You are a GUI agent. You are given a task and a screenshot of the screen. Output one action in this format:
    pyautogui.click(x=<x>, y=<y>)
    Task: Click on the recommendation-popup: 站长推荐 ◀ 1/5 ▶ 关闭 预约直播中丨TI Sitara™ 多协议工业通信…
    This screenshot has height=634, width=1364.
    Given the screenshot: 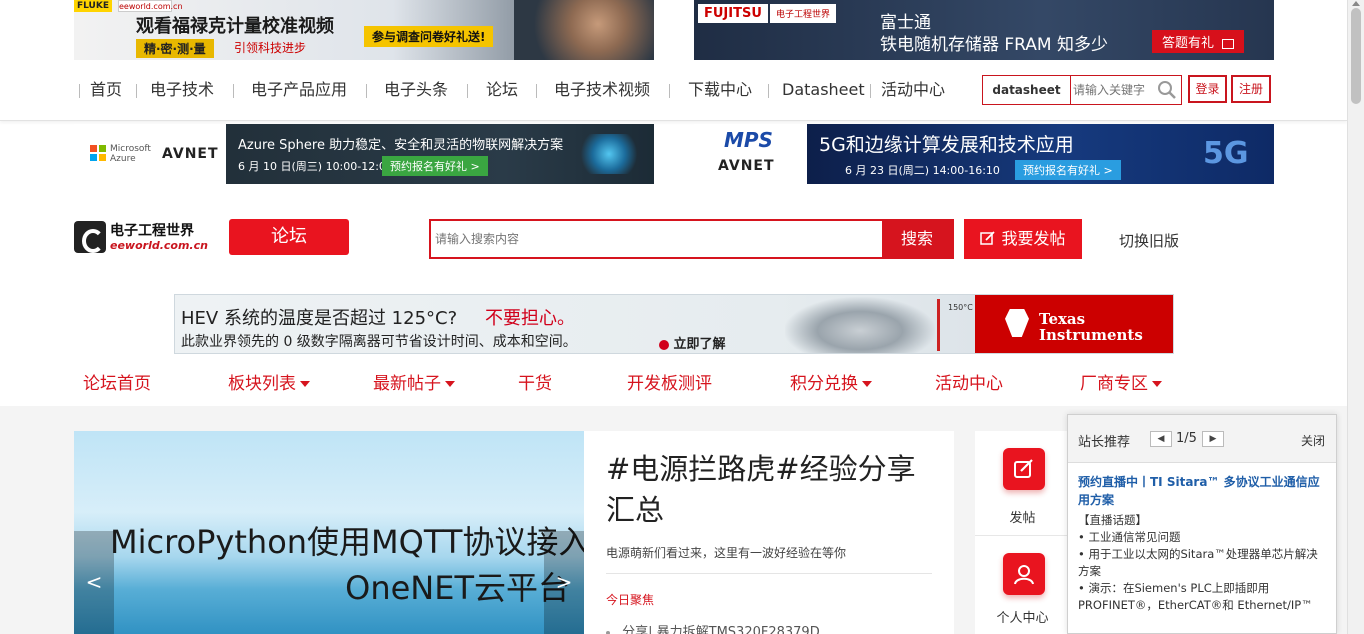 What is the action you would take?
    pyautogui.click(x=1202, y=524)
    